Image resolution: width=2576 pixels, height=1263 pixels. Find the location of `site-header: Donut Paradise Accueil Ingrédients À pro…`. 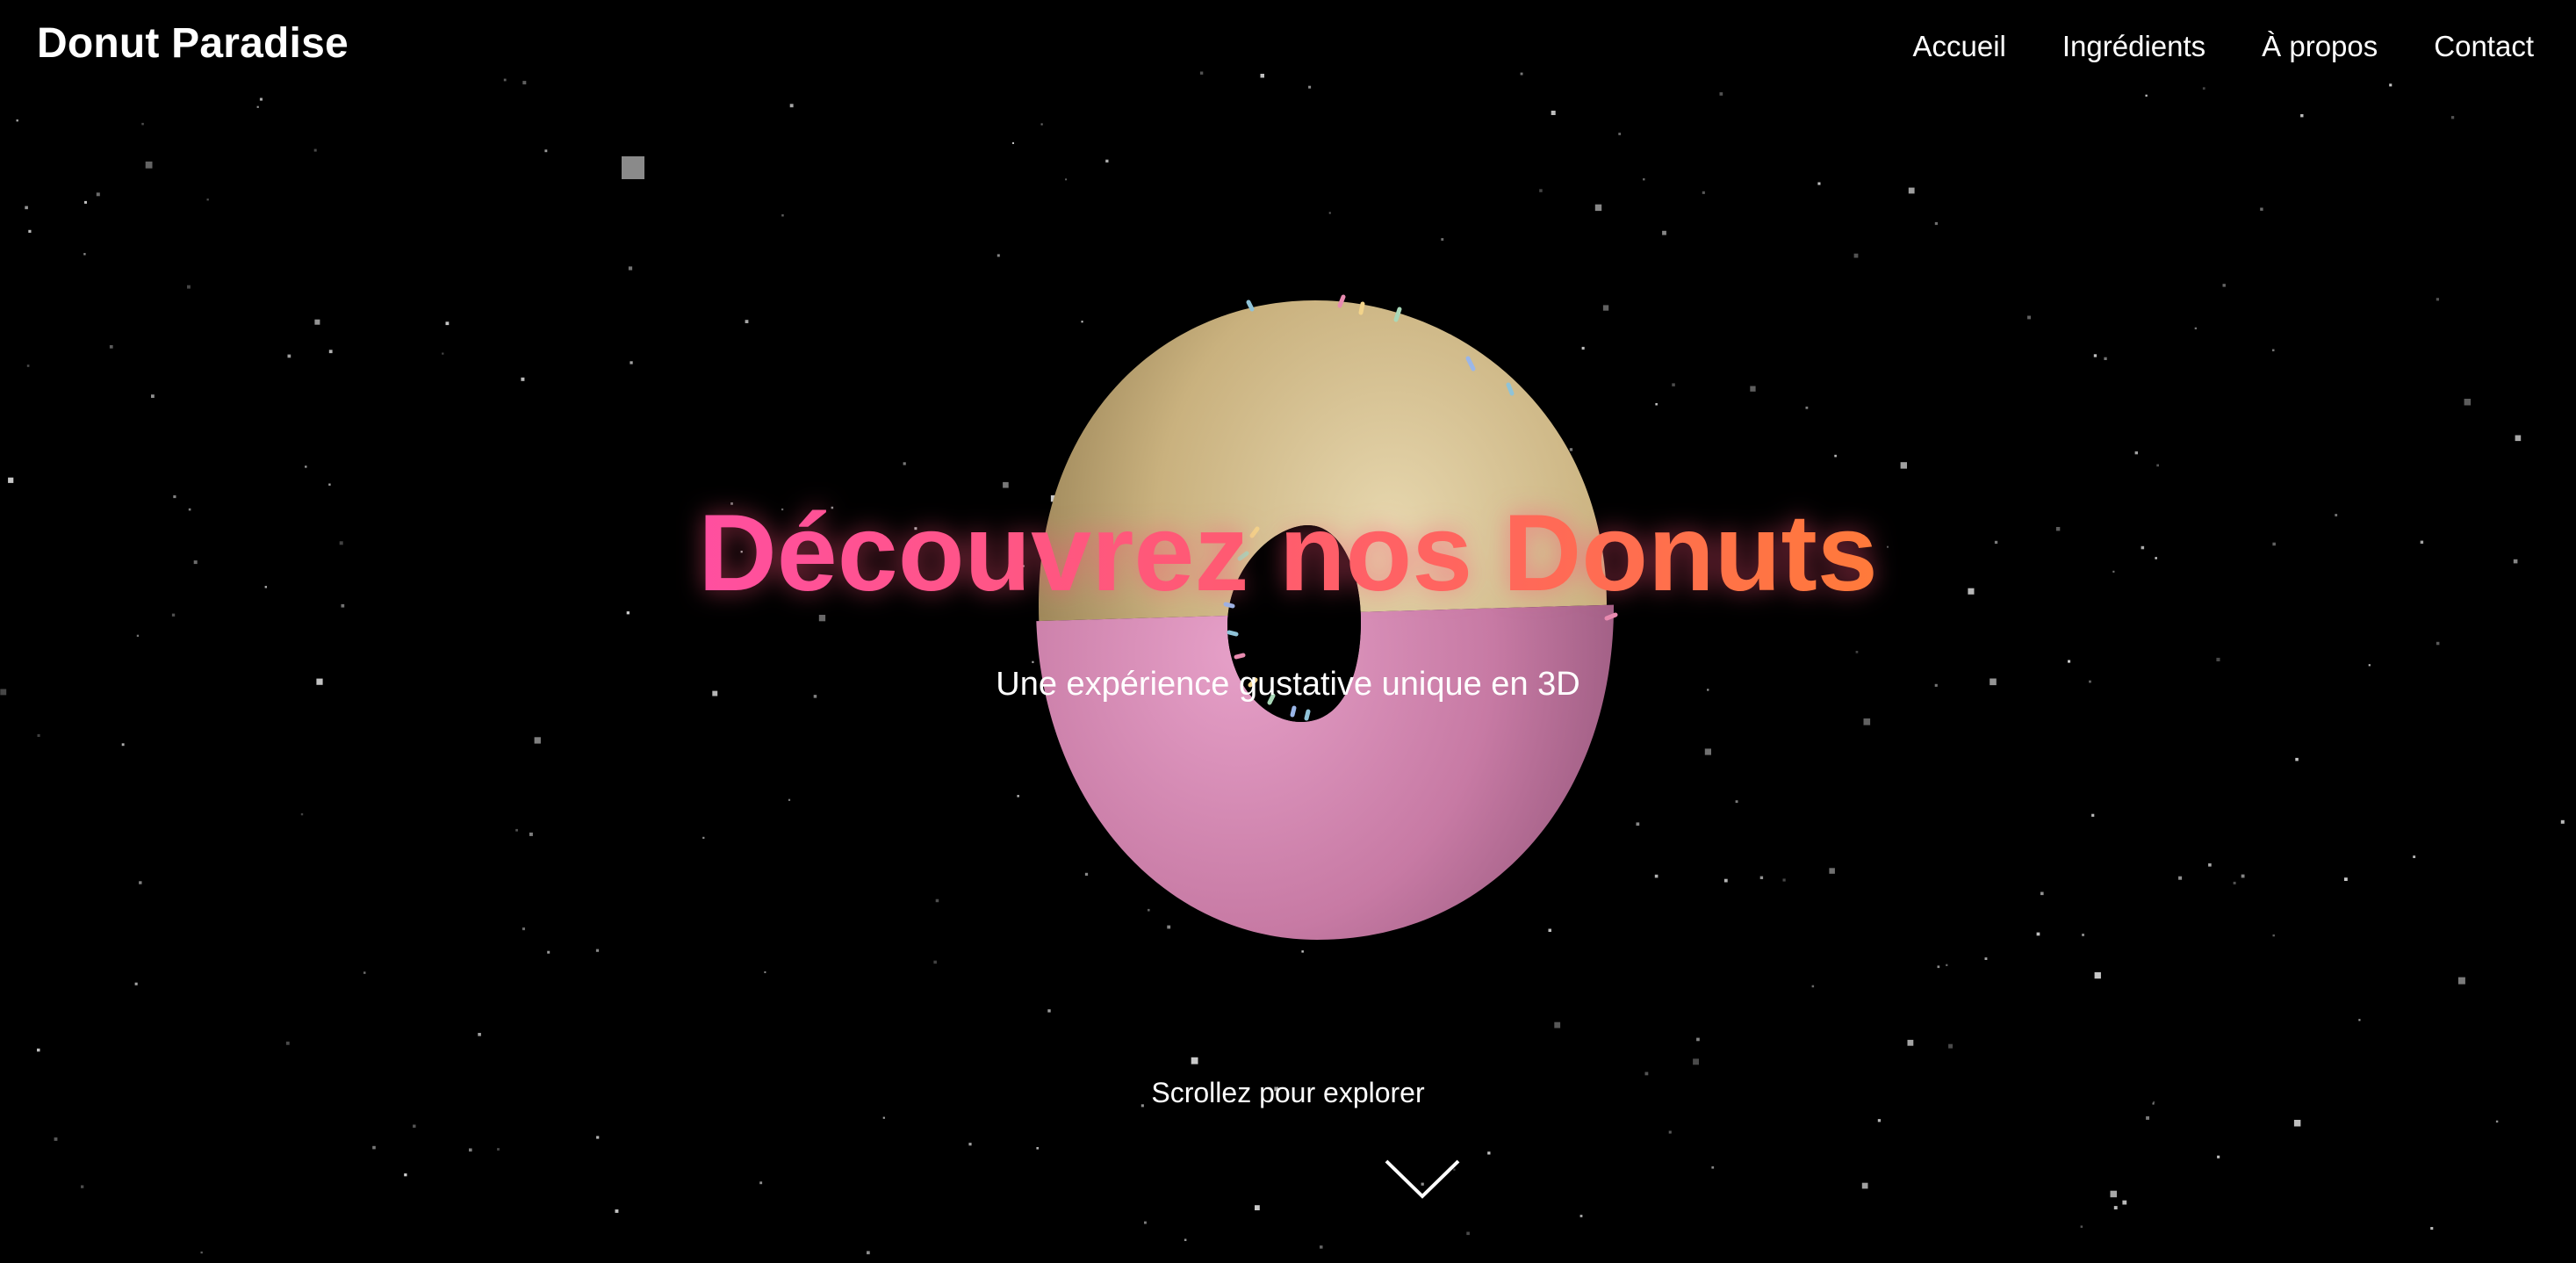

site-header: Donut Paradise Accueil Ingrédients À pro… is located at coordinates (1288, 48).